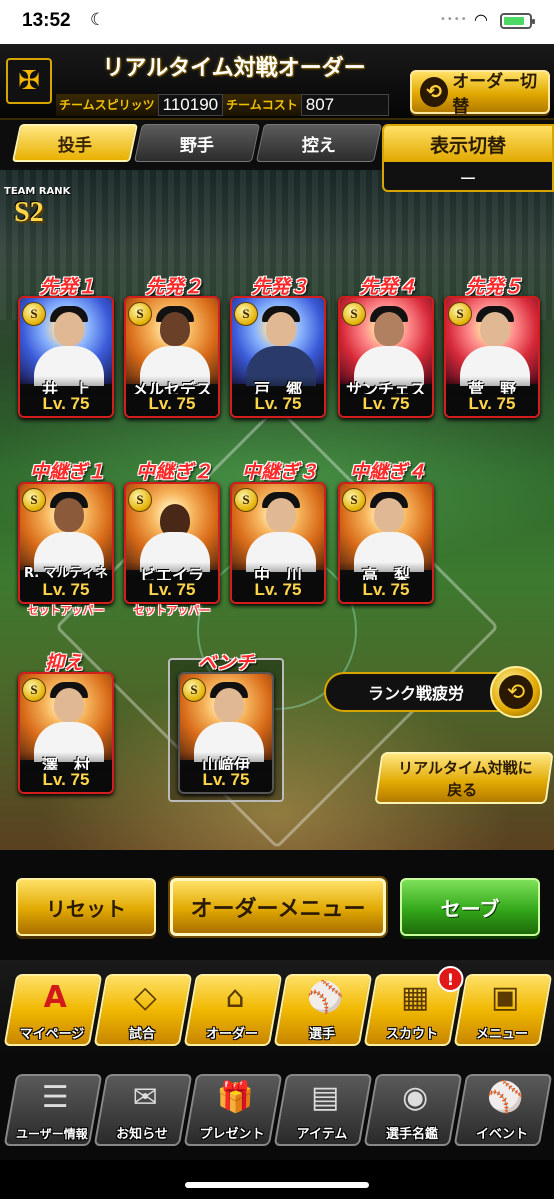 This screenshot has height=1199, width=554. Describe the element at coordinates (29, 212) in the screenshot. I see `team-rank-value: S2` at that location.